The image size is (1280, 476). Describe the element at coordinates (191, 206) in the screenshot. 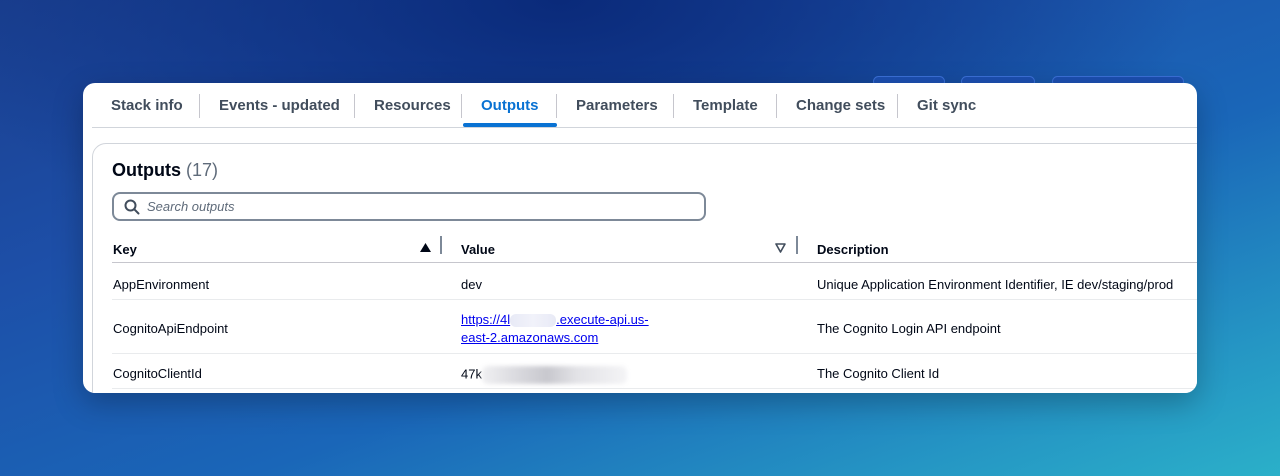

I see `search-placeholder: Search outputs` at that location.